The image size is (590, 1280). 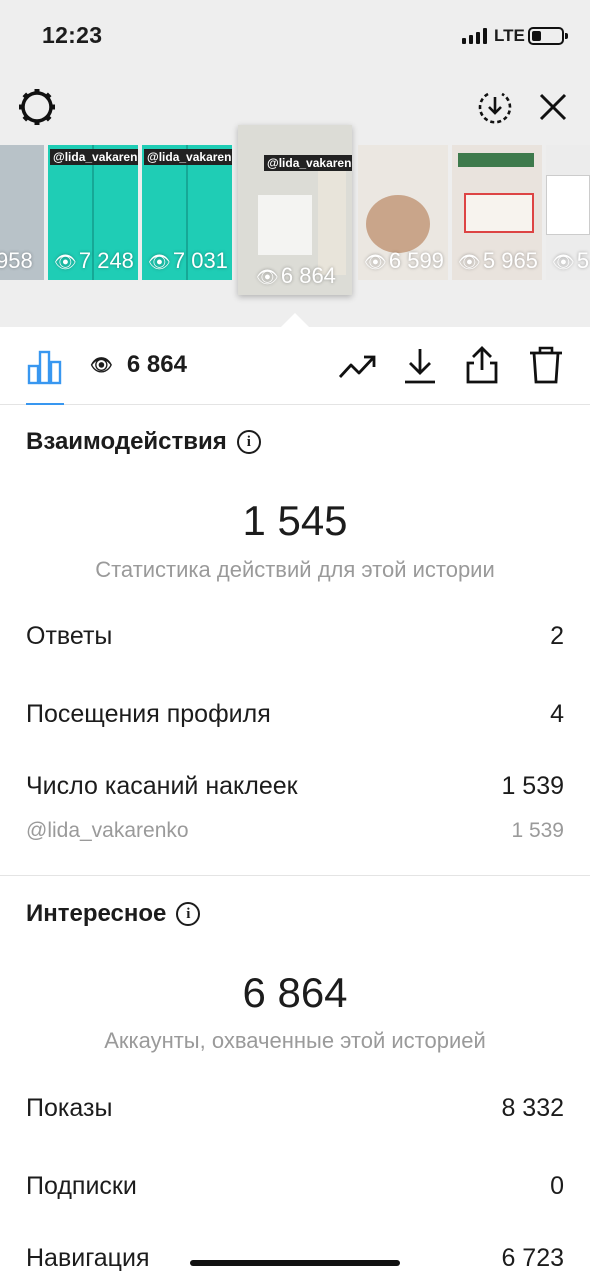 I want to click on stat-row-profile-visits: Посещения профиля 4, so click(x=295, y=714).